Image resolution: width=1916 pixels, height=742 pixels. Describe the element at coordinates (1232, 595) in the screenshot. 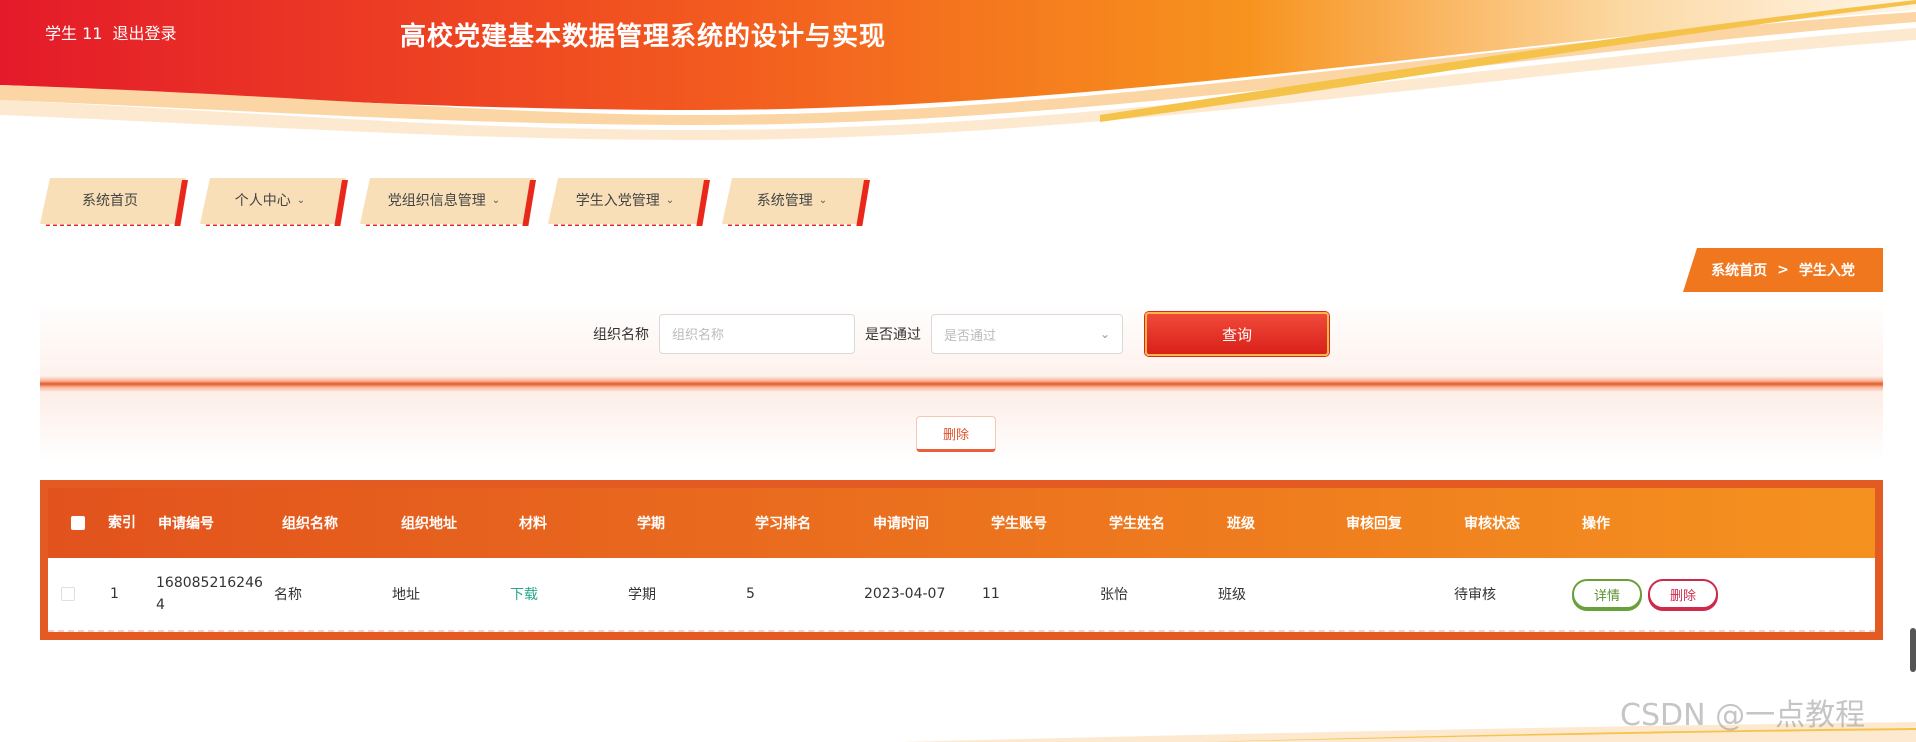

I see `cell-class: 班级` at that location.